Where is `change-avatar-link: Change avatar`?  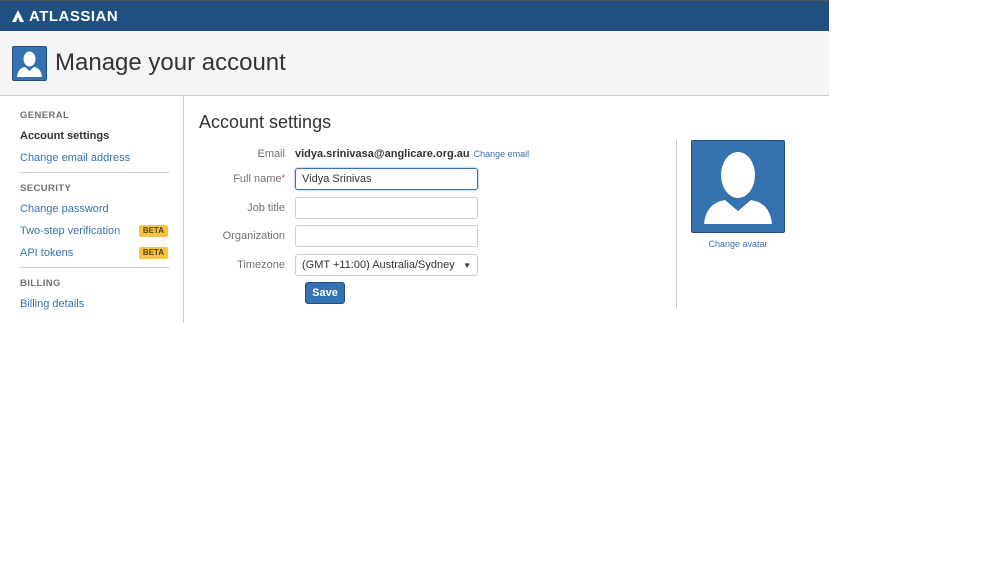
change-avatar-link: Change avatar is located at coordinates (738, 244).